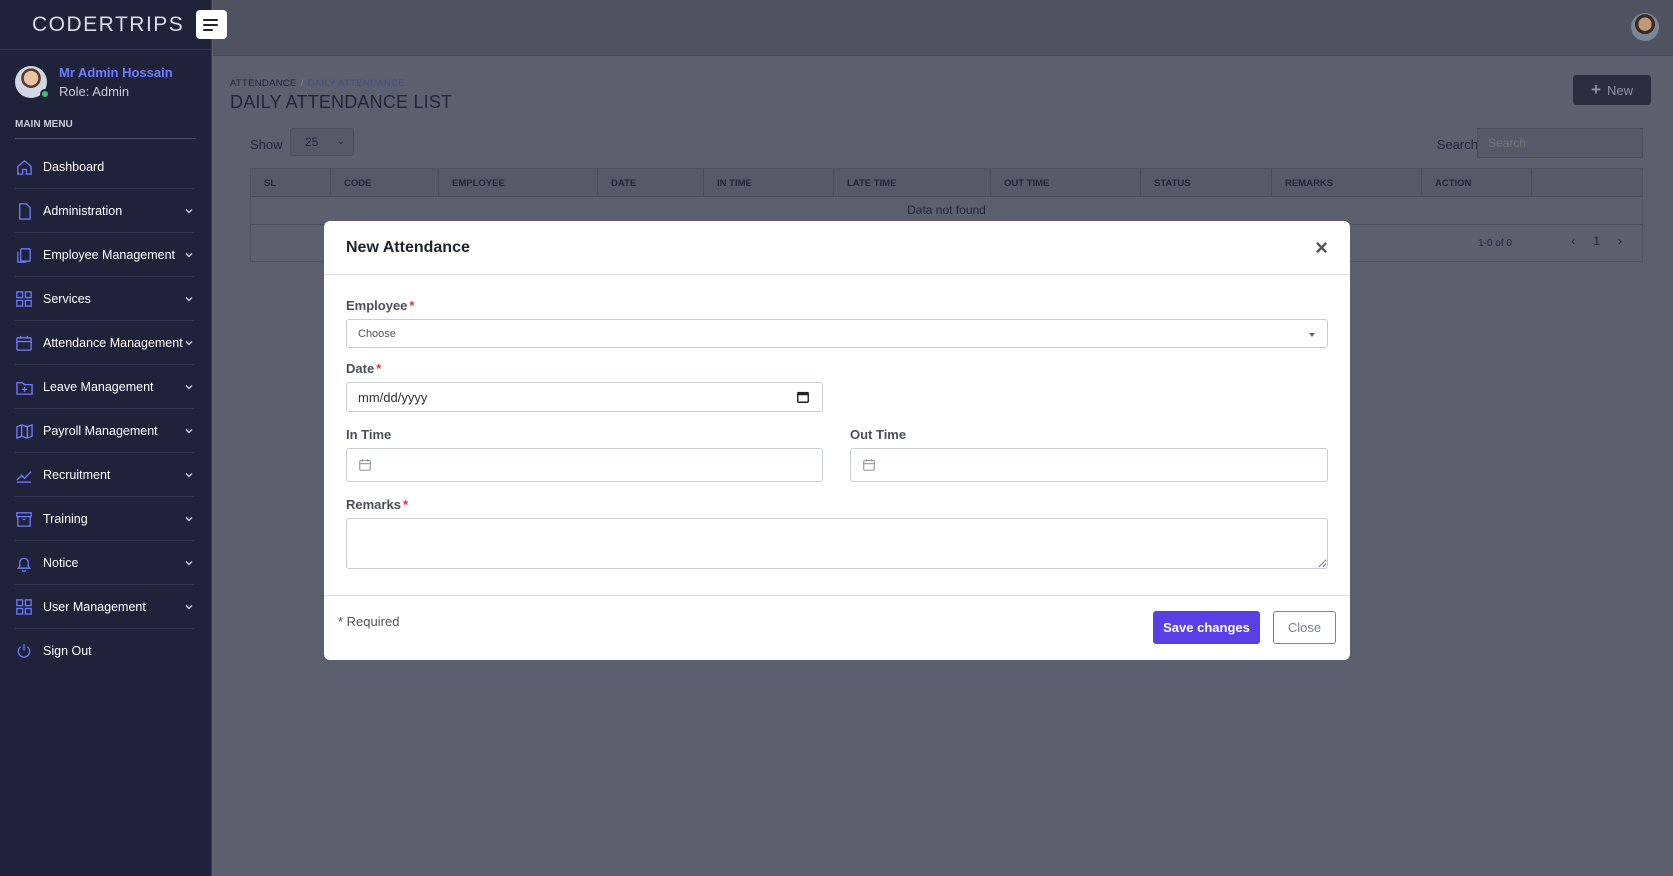 This screenshot has height=876, width=1673. I want to click on column-header: DATE, so click(651, 182).